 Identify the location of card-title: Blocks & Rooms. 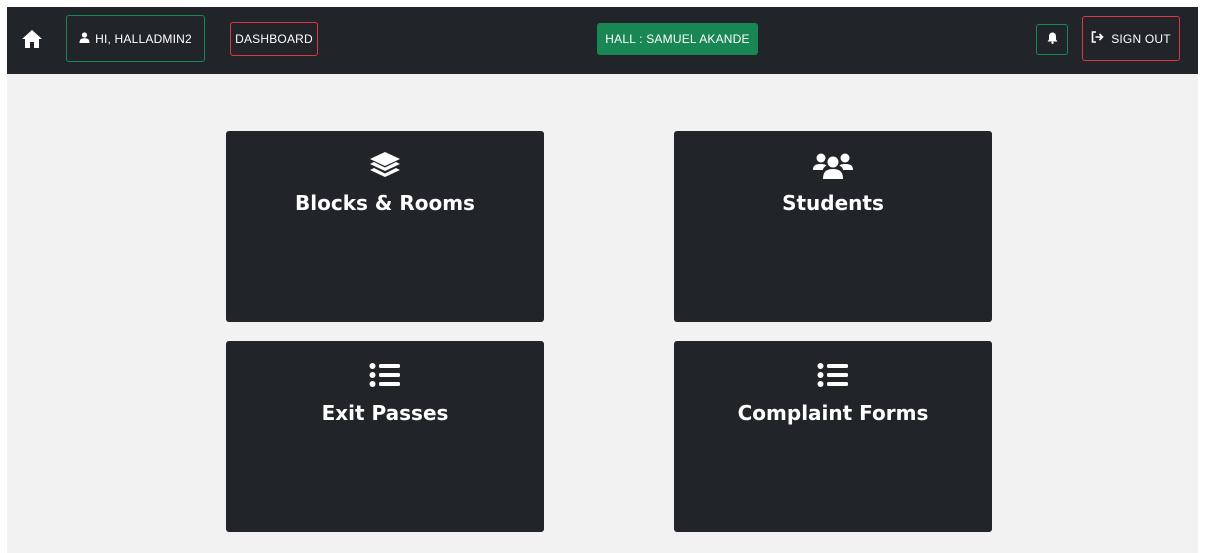
(385, 203).